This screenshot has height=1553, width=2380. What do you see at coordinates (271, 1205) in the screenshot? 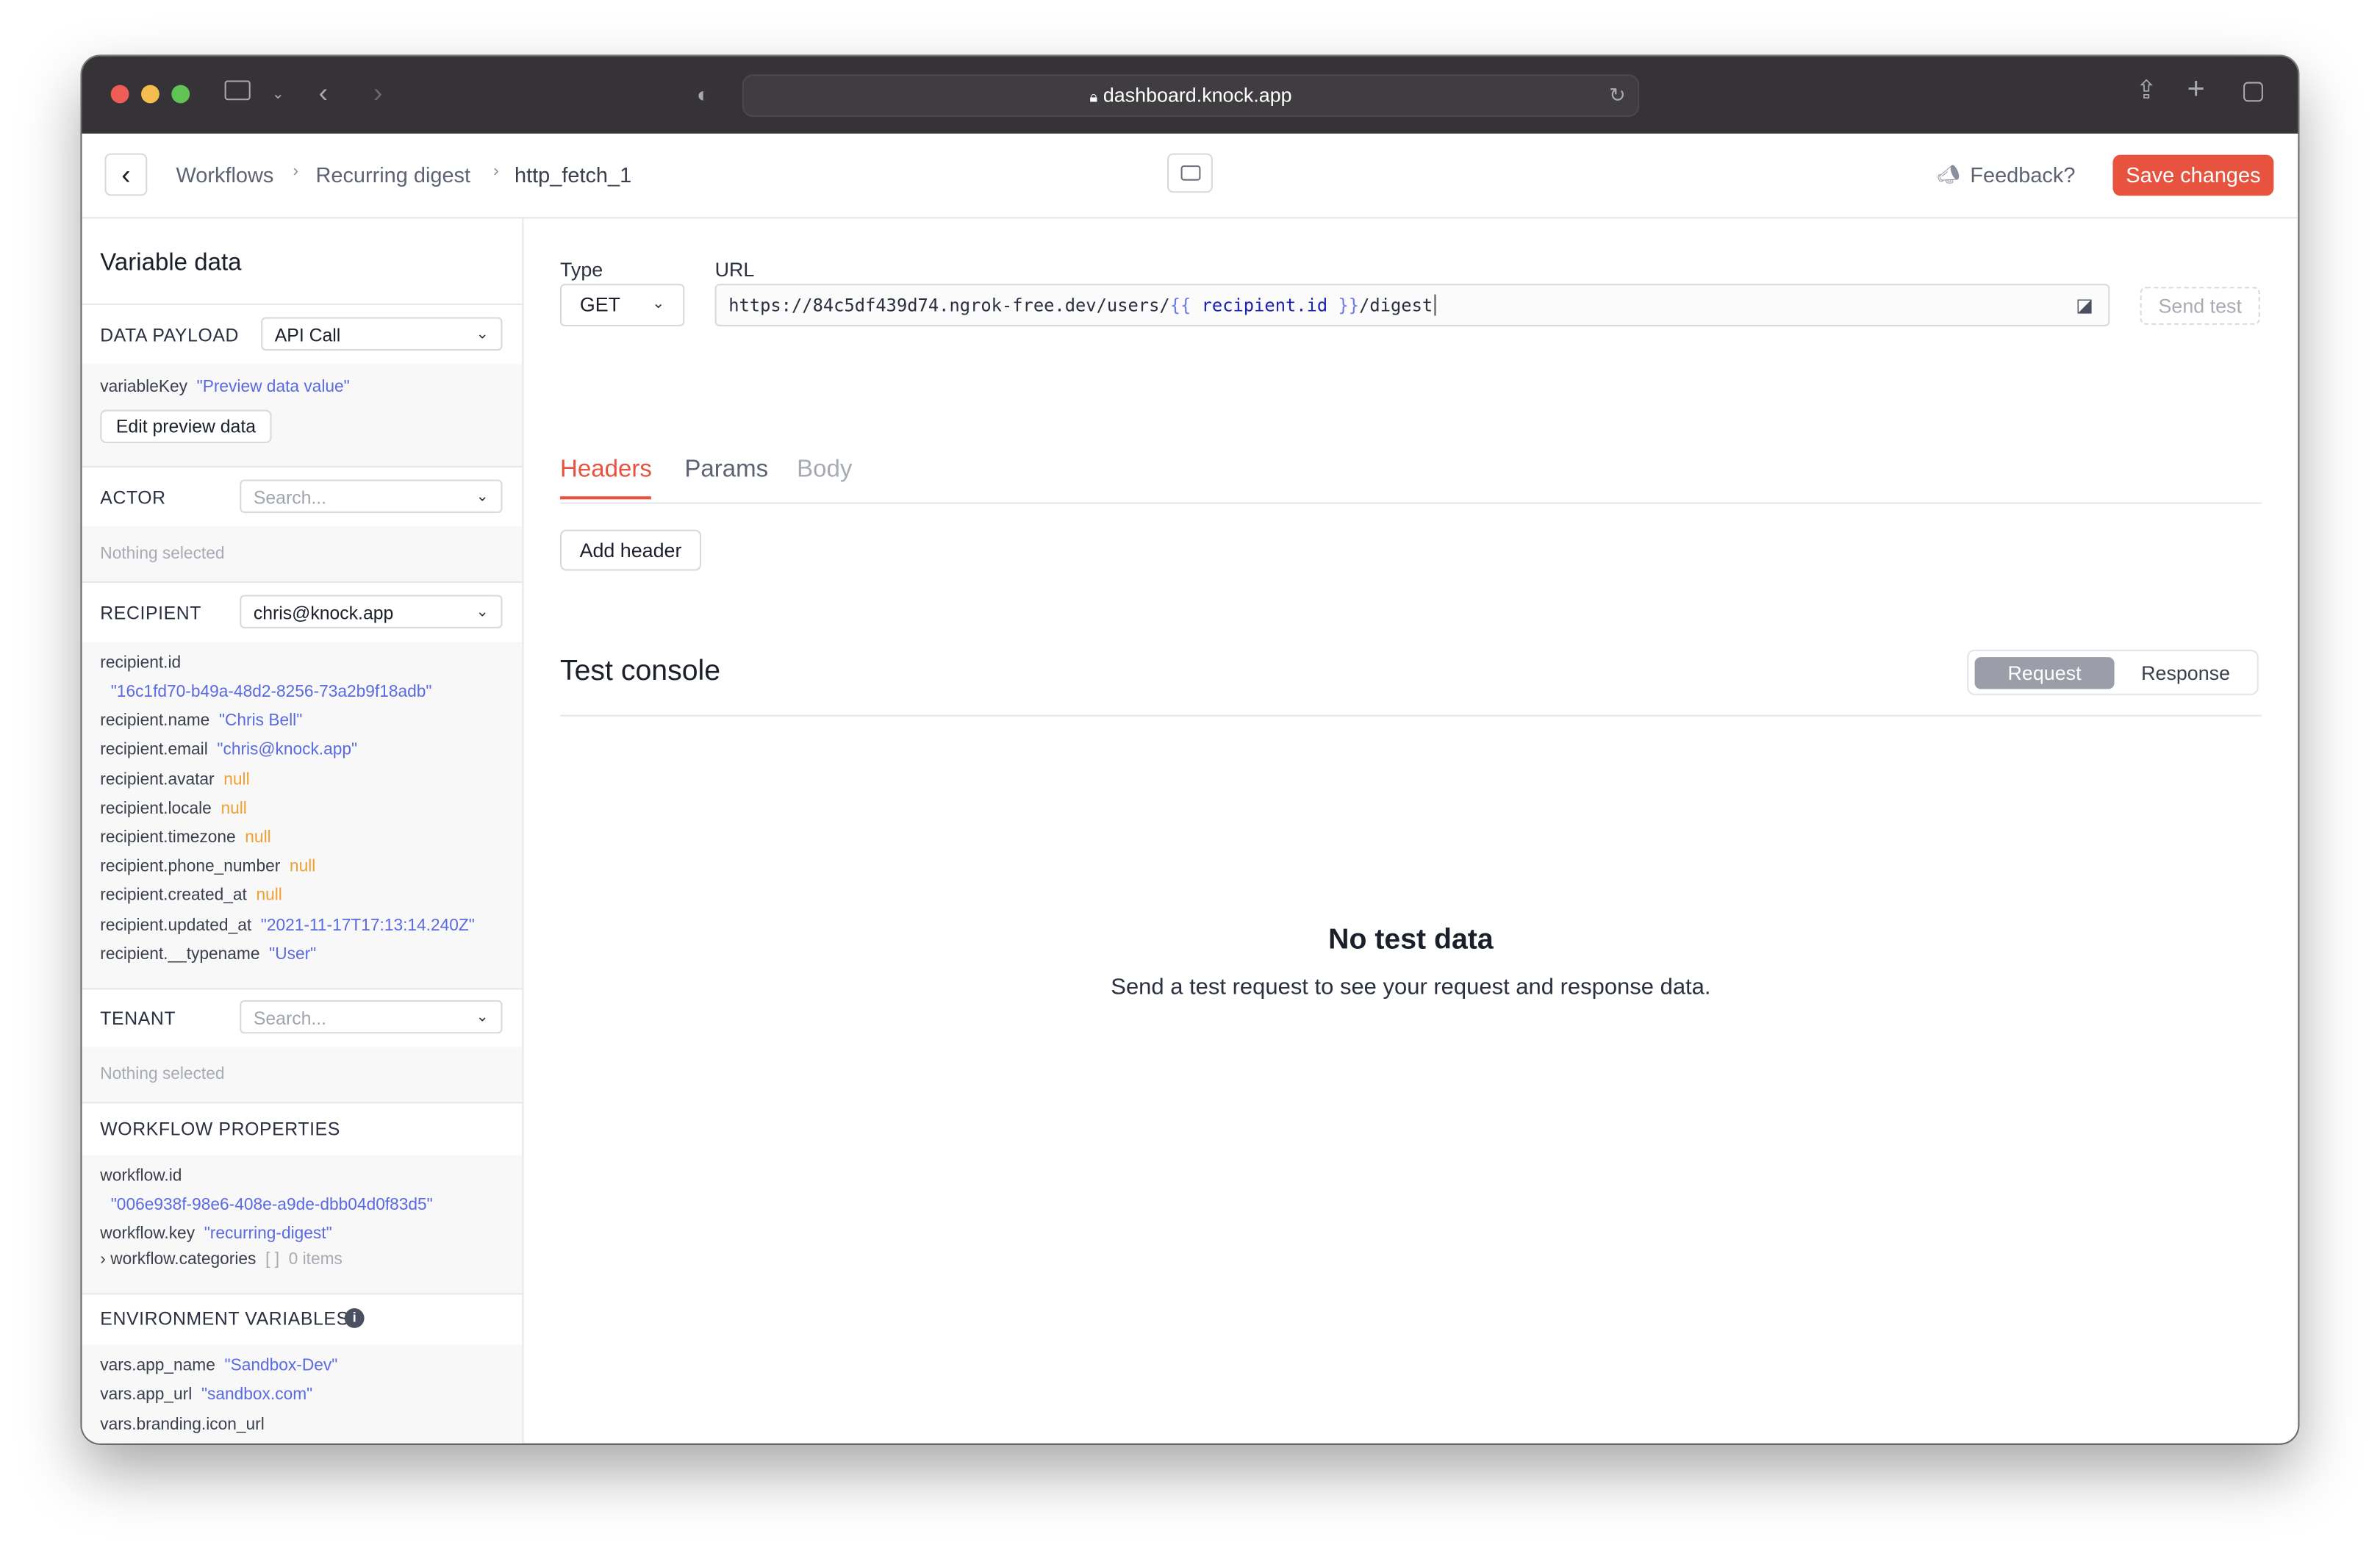
I see `workflow-id-value: "006e938f-98e6-408e-a9de-dbb04d0f83d5"` at bounding box center [271, 1205].